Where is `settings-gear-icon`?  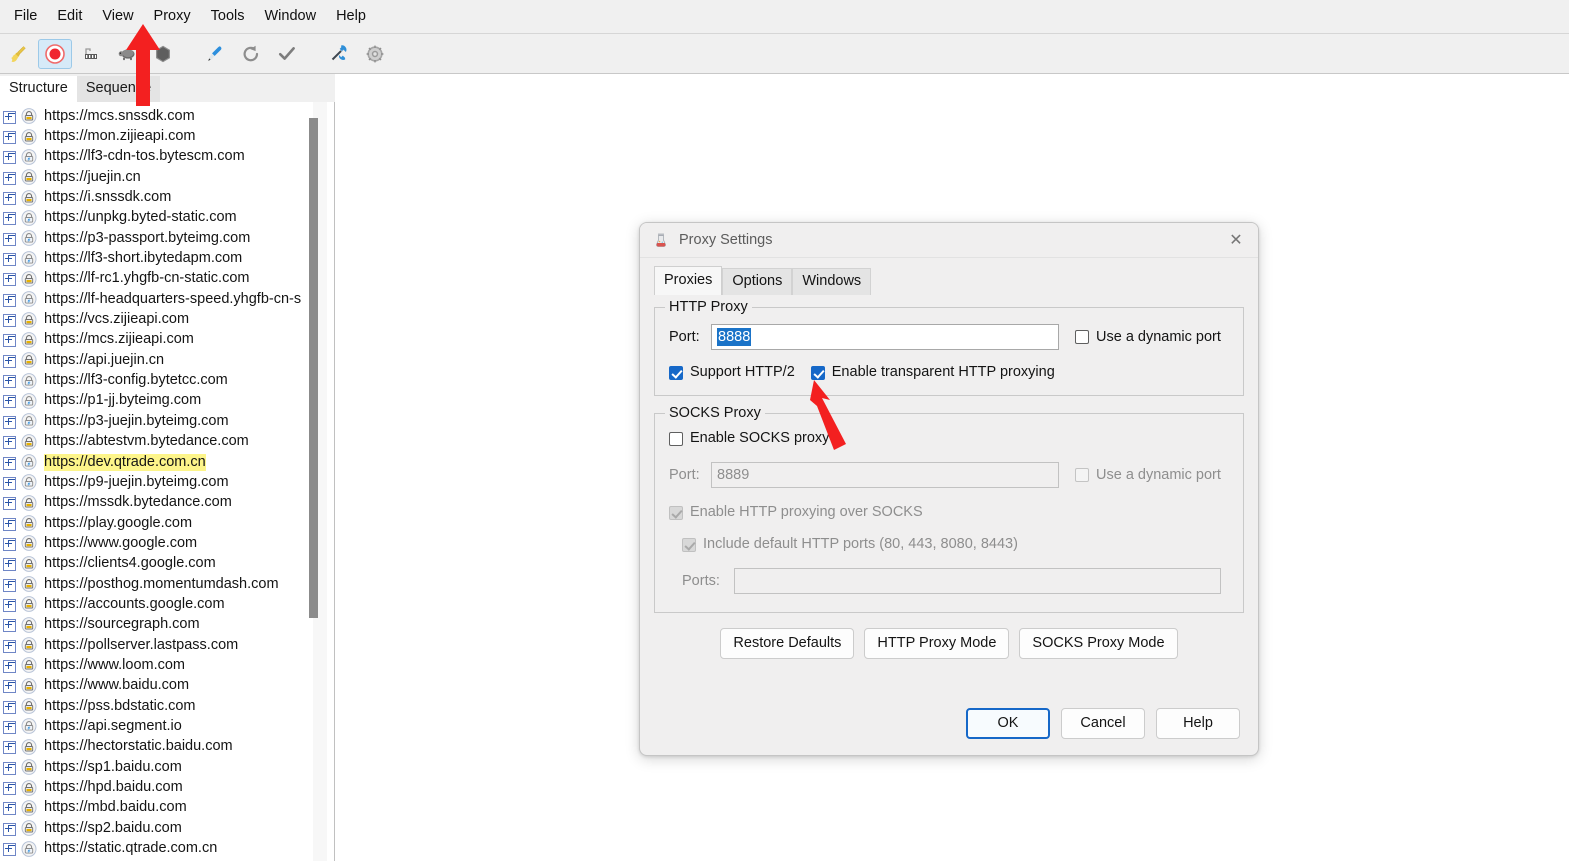 settings-gear-icon is located at coordinates (375, 54).